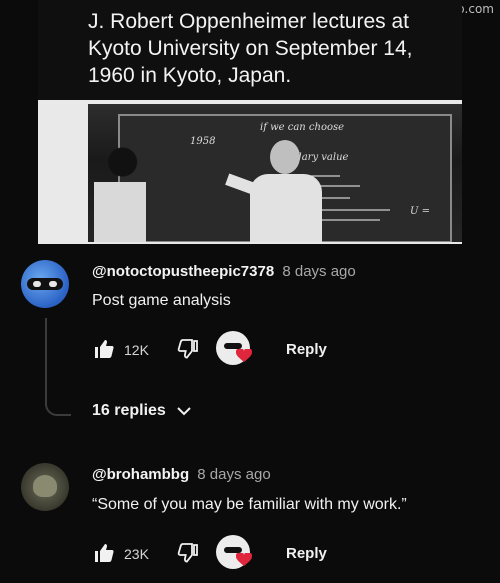 The width and height of the screenshot is (500, 583). What do you see at coordinates (136, 554) in the screenshot?
I see `like-count: 23K` at bounding box center [136, 554].